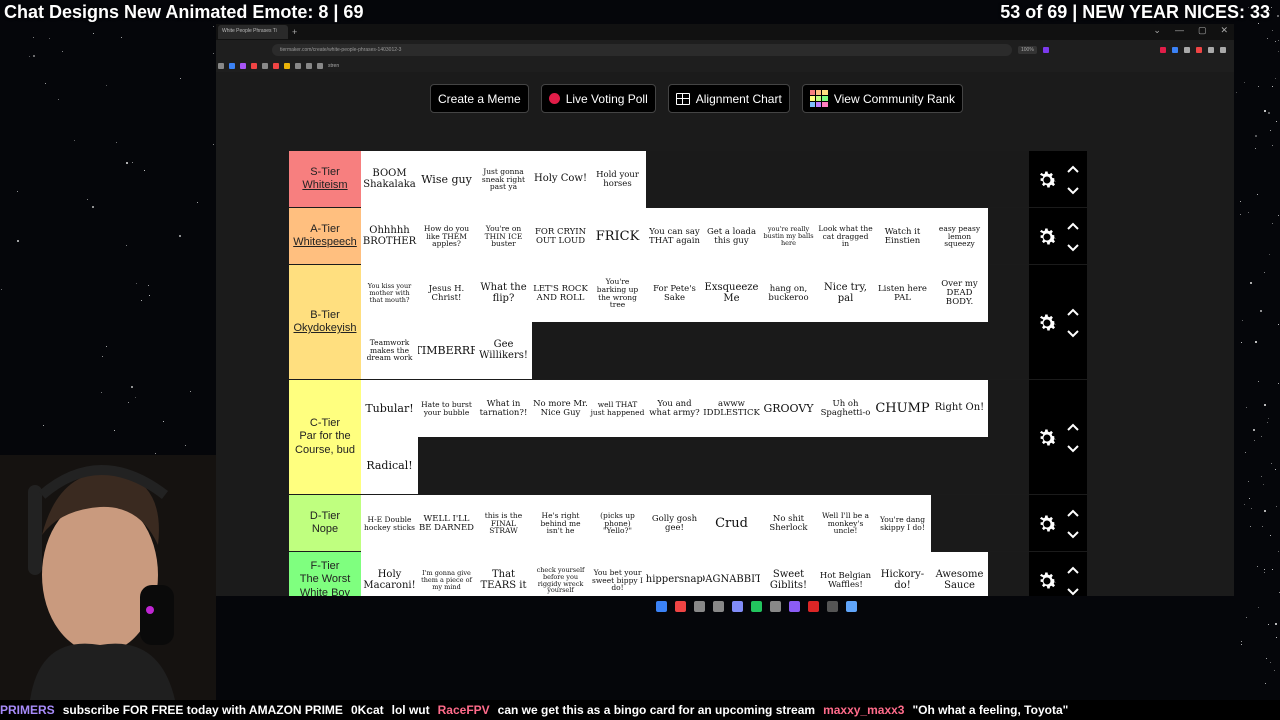  What do you see at coordinates (731, 293) in the screenshot?
I see `tier-item-card: Exsqueeze Me` at bounding box center [731, 293].